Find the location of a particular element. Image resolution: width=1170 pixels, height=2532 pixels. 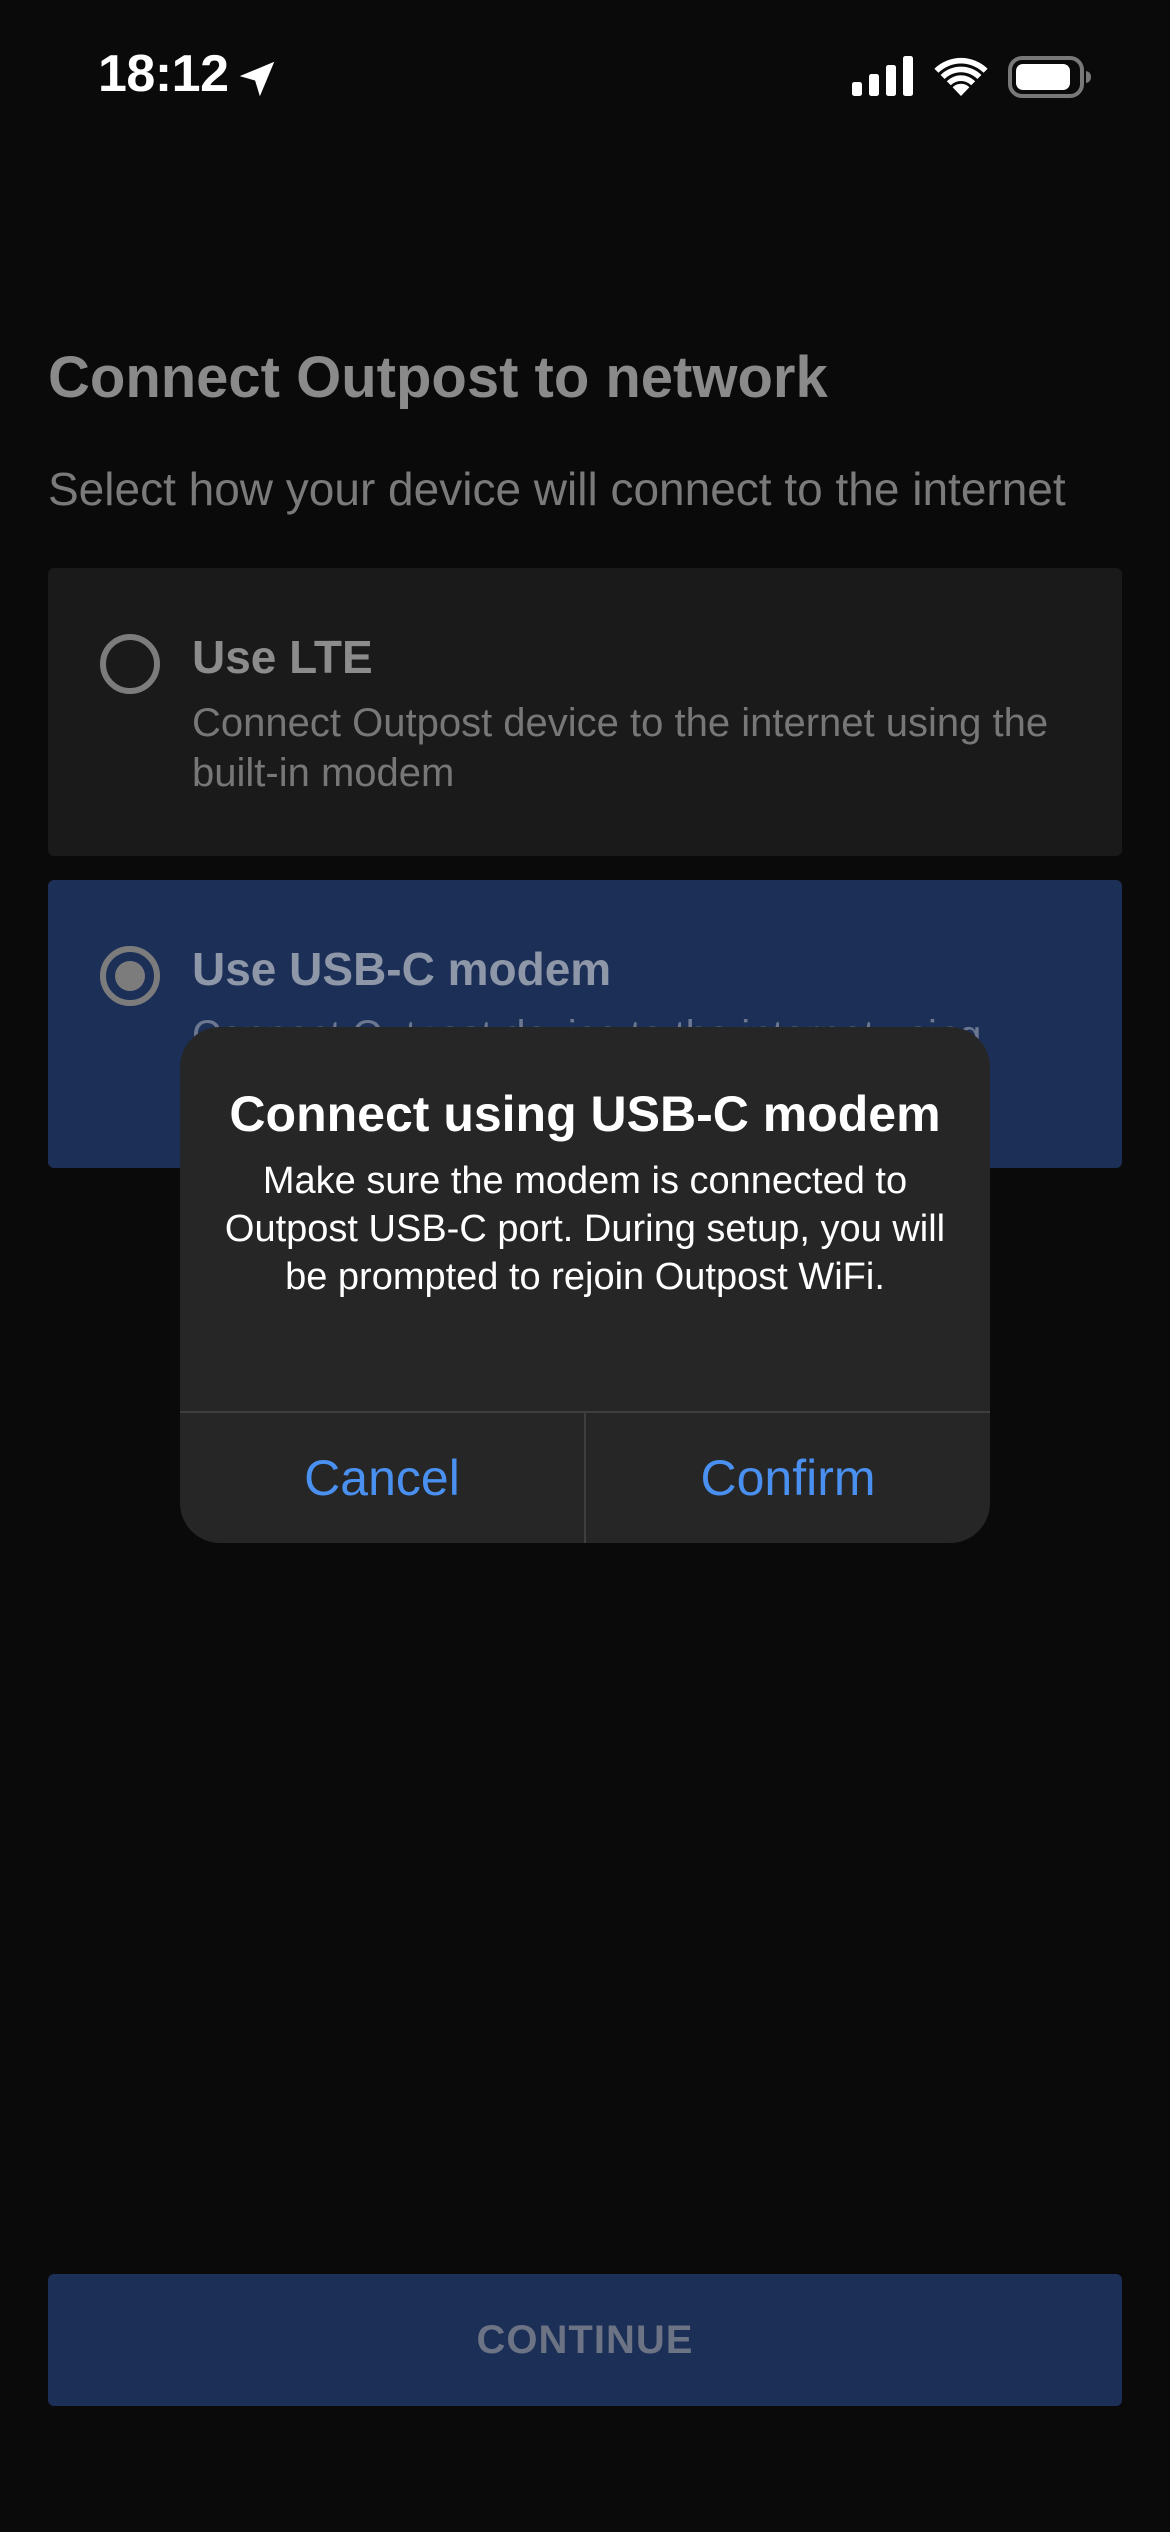

confirm-button: Confirm is located at coordinates (788, 1478).